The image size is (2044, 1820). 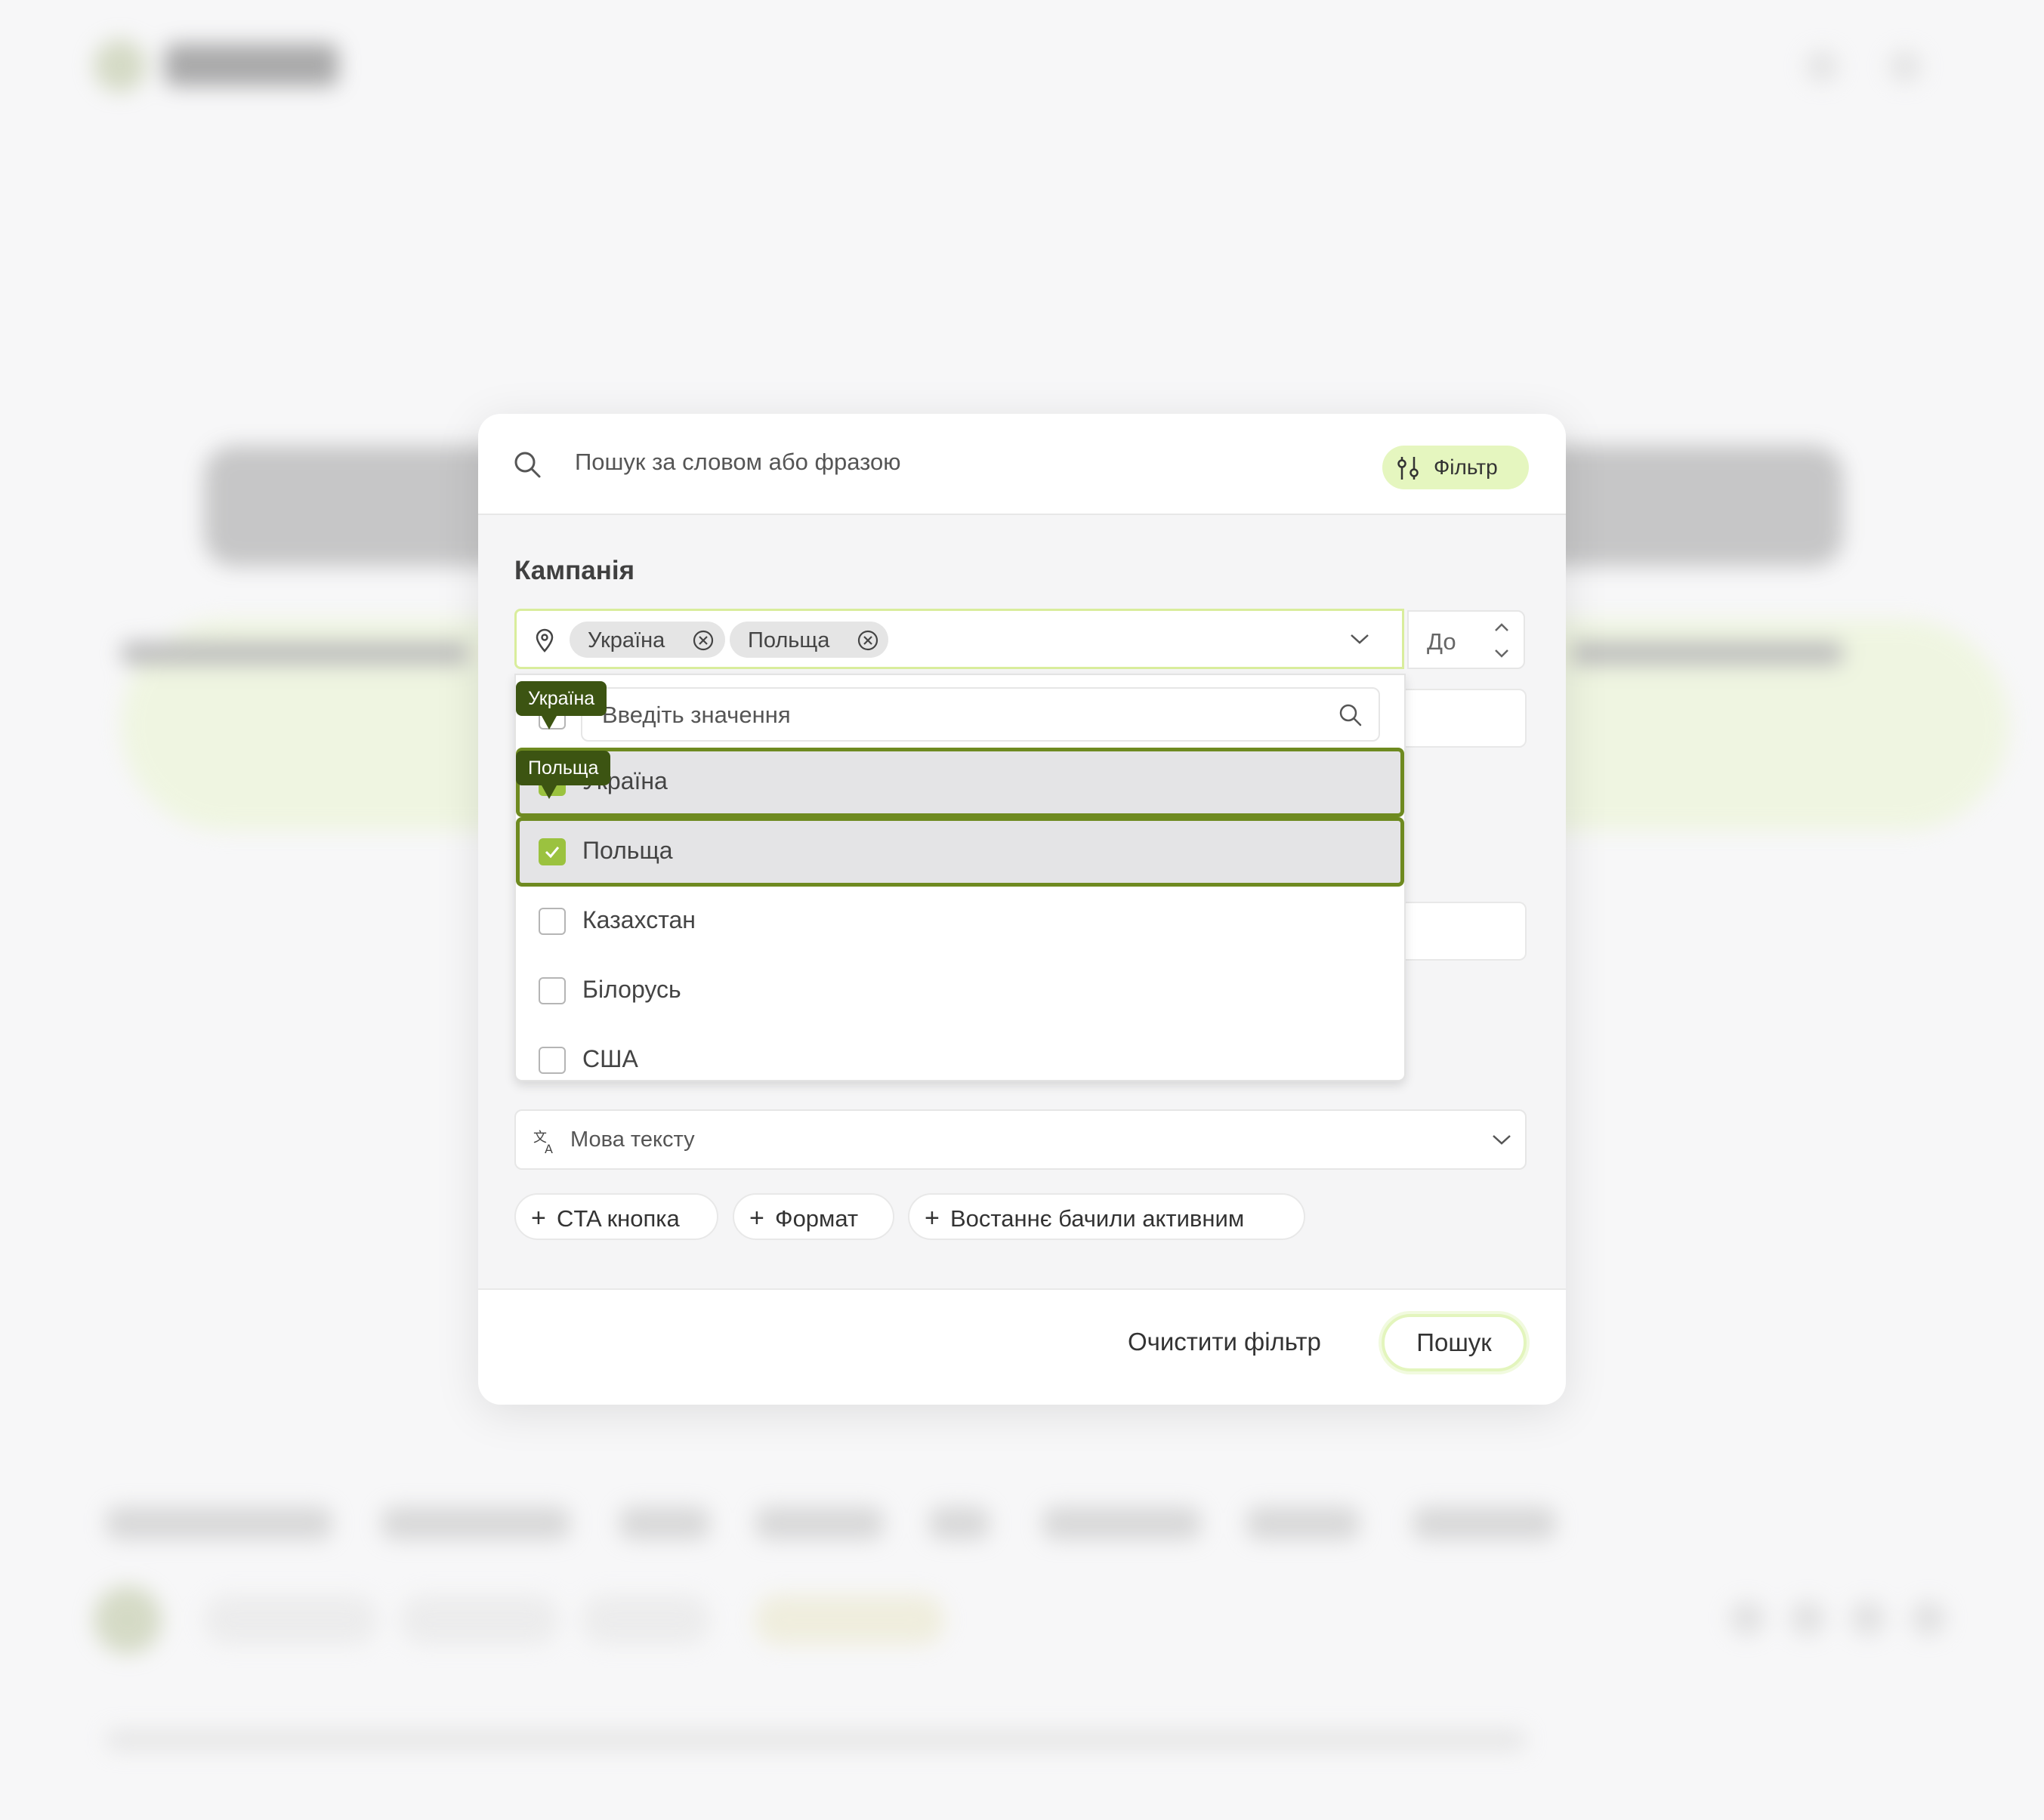 I want to click on search-input: Пошук за словом або фразою, so click(x=737, y=462).